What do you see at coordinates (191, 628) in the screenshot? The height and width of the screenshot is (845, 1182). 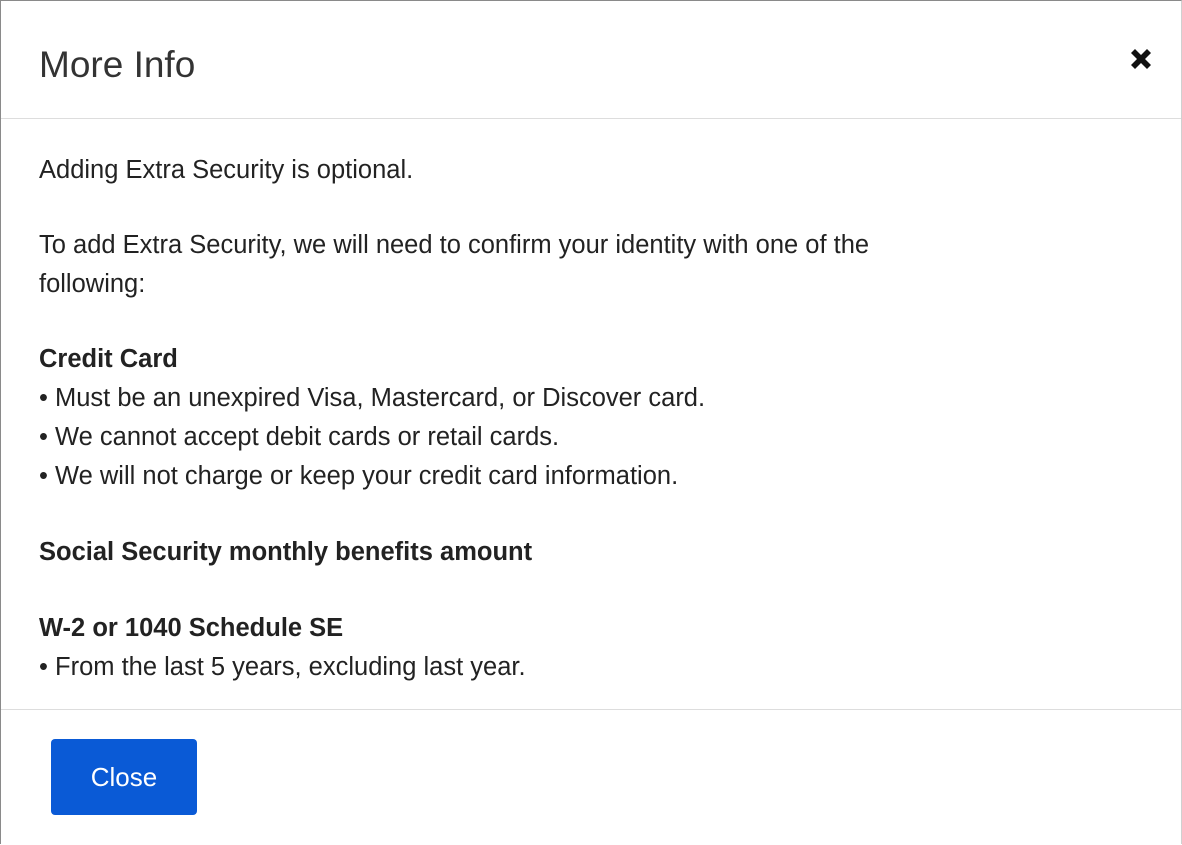 I see `w2-heading: W-2 or 1040 Schedule SE` at bounding box center [191, 628].